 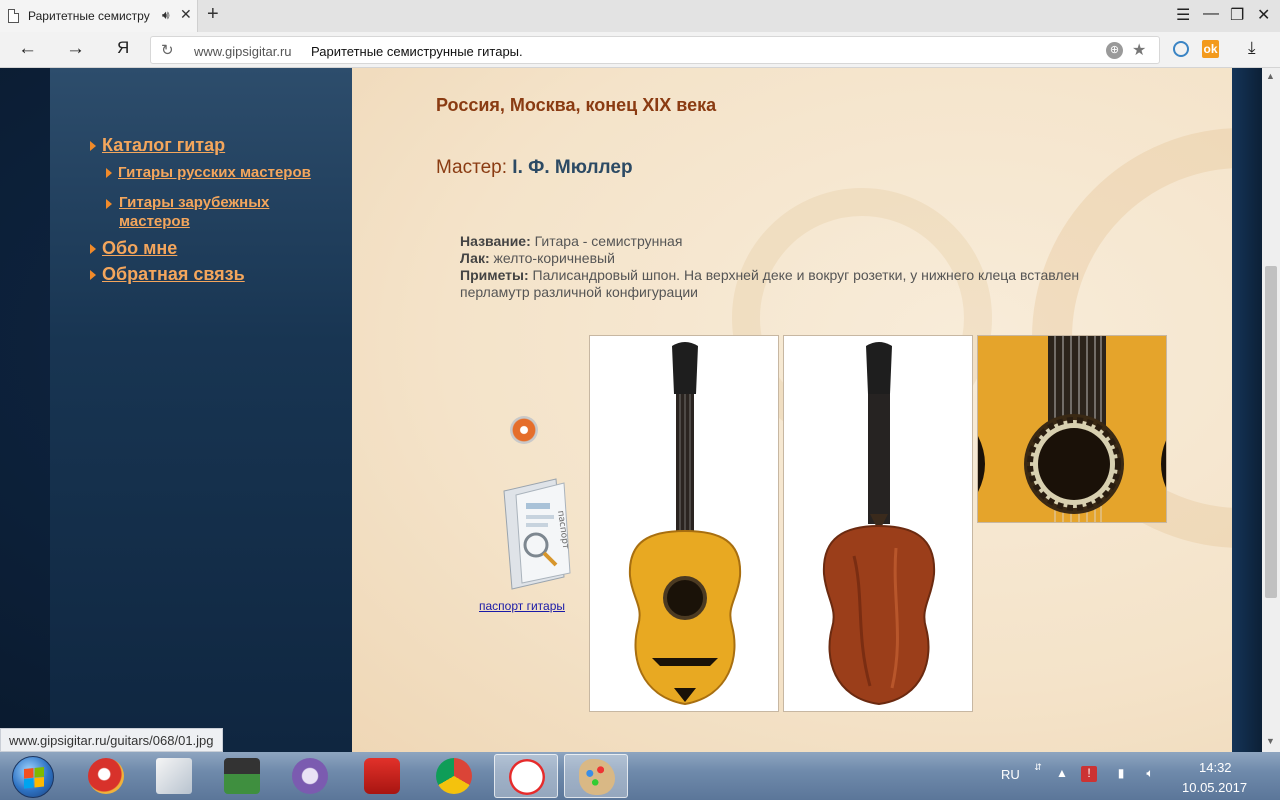 I want to click on user-app-taskbar-button, so click(x=242, y=776).